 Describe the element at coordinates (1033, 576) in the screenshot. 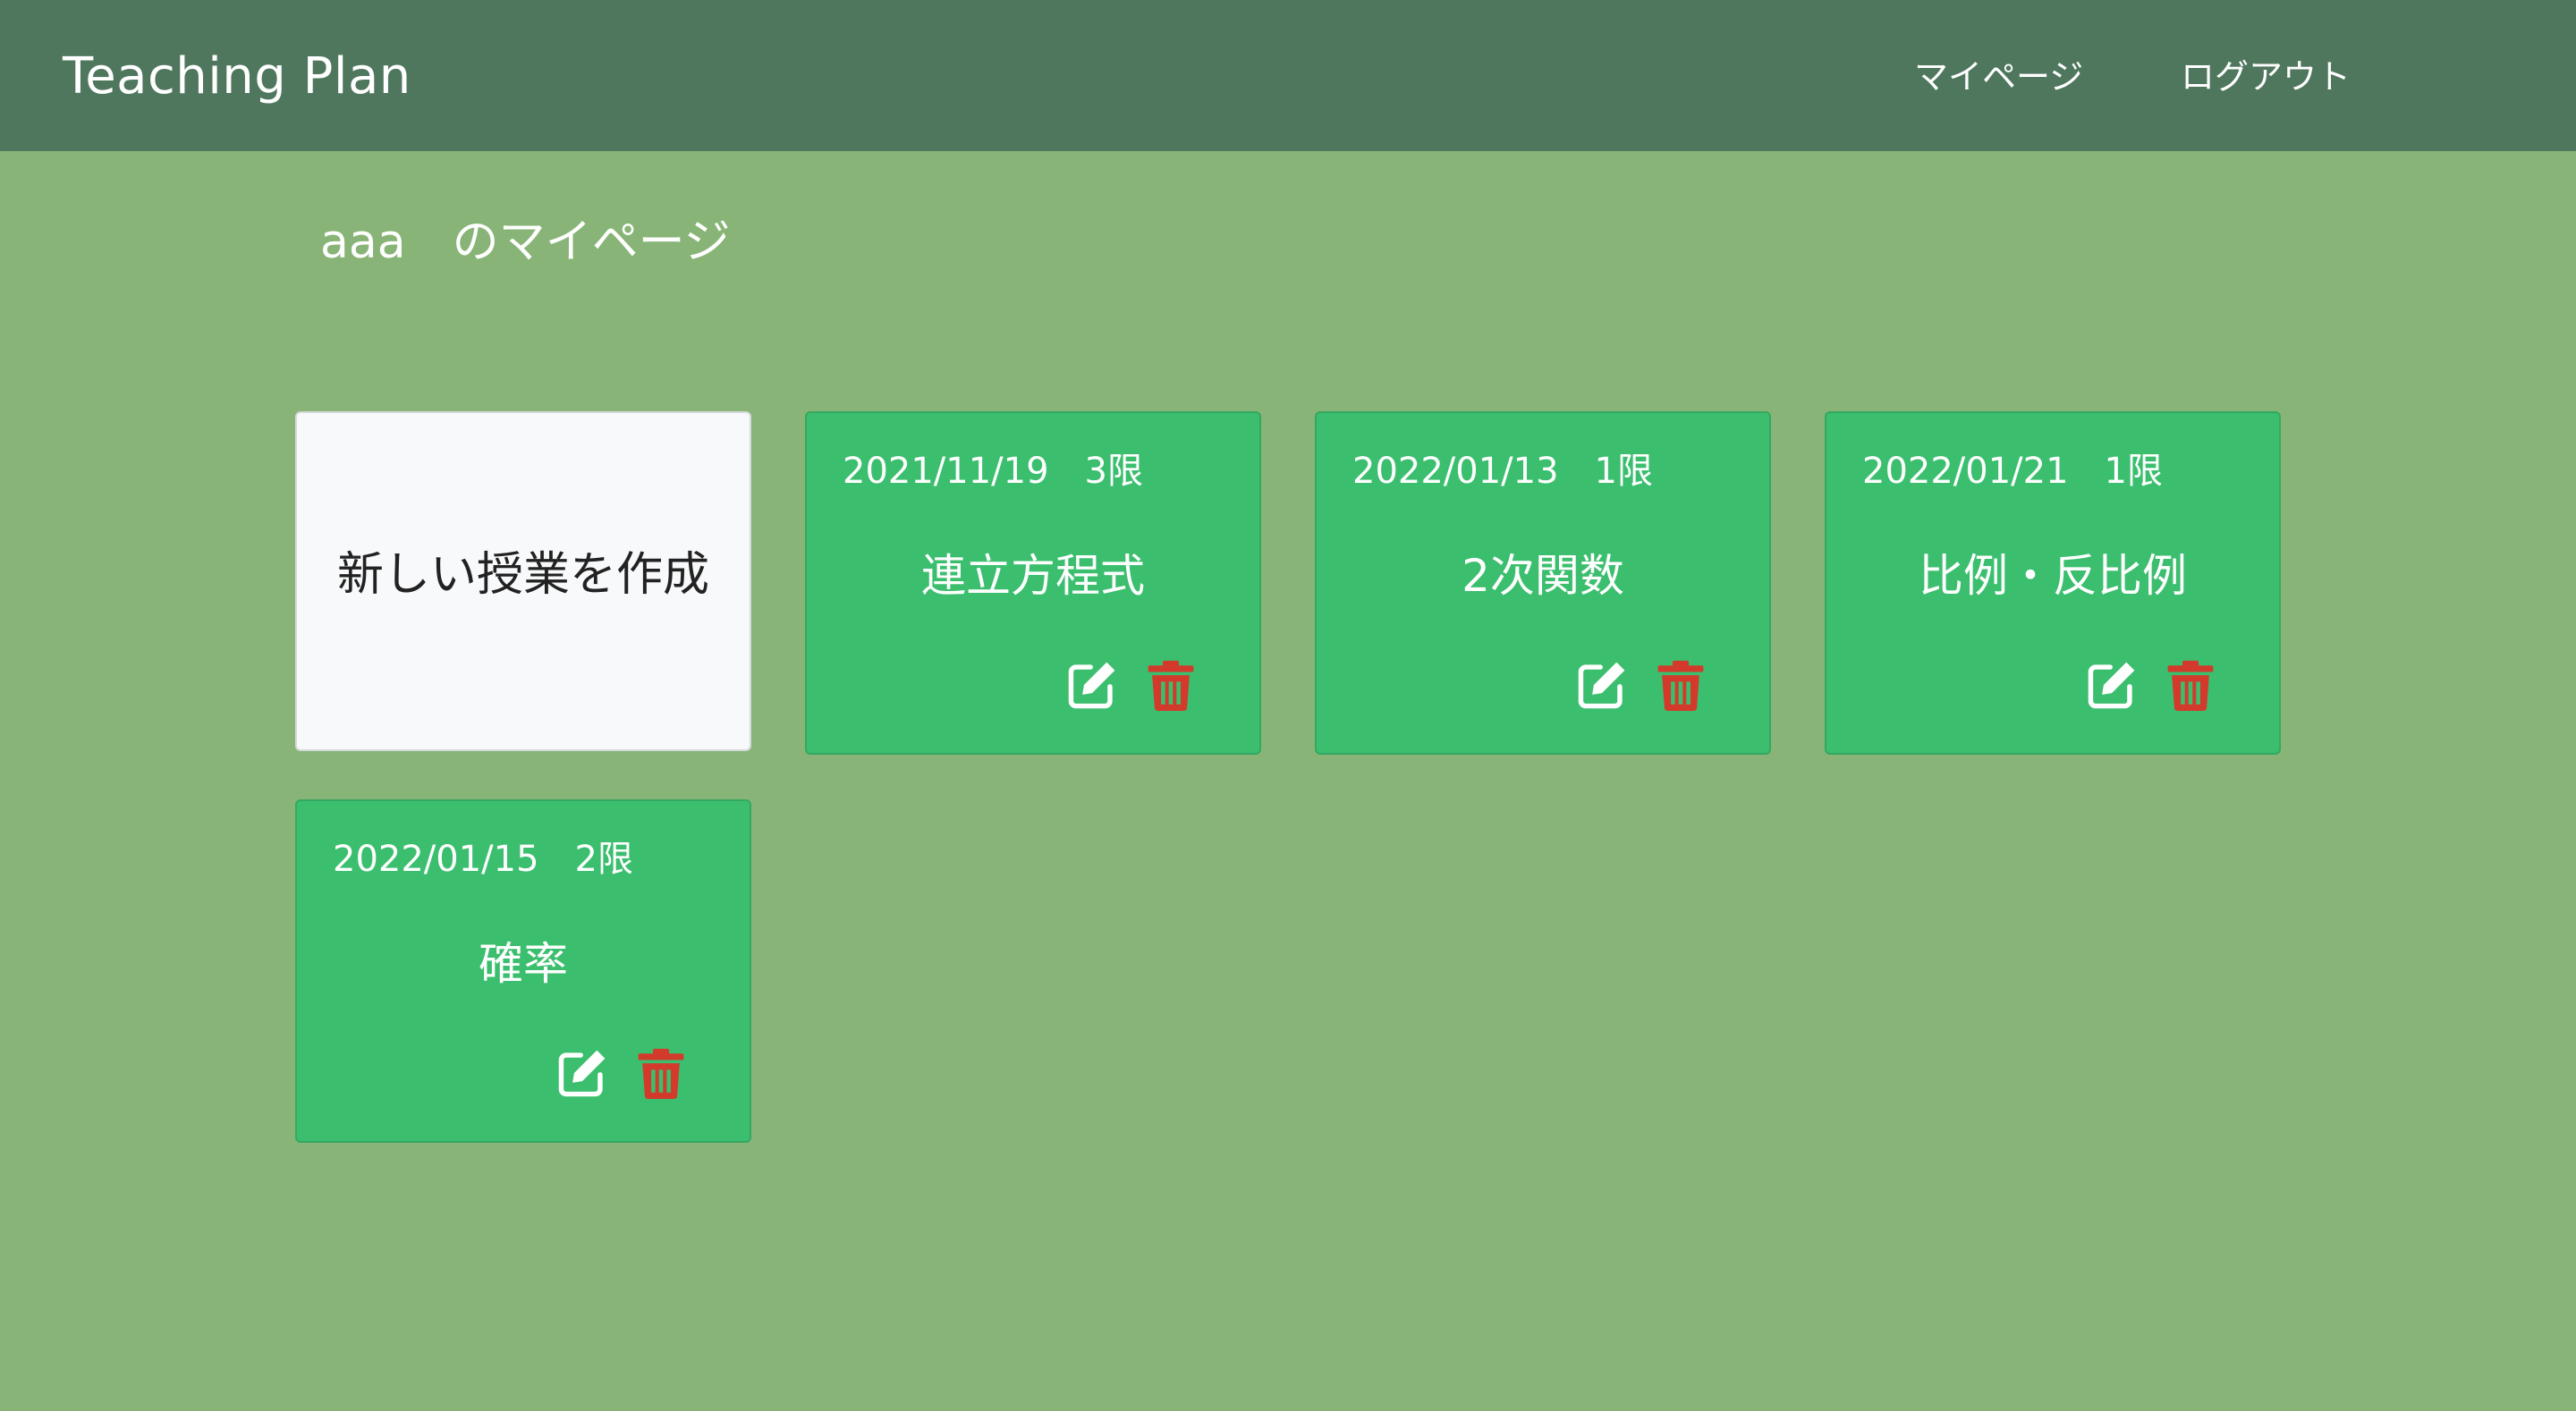

I see `lesson-title: 連立方程式` at that location.